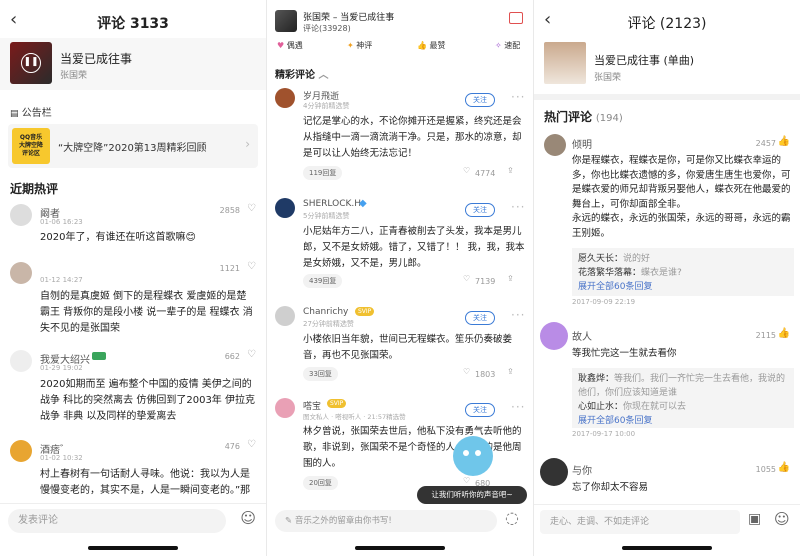 The height and width of the screenshot is (556, 800). Describe the element at coordinates (323, 281) in the screenshot. I see `reply-count: 439回复` at that location.